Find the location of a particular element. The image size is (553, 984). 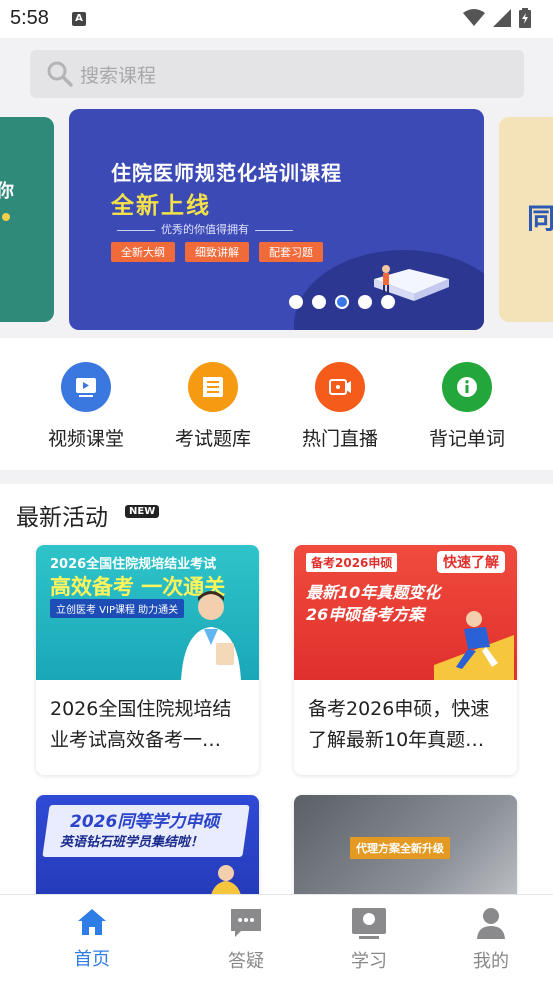

activity-card-image: 2026同等学力申硕 英语钻石班学员集结啦！ is located at coordinates (147, 844).